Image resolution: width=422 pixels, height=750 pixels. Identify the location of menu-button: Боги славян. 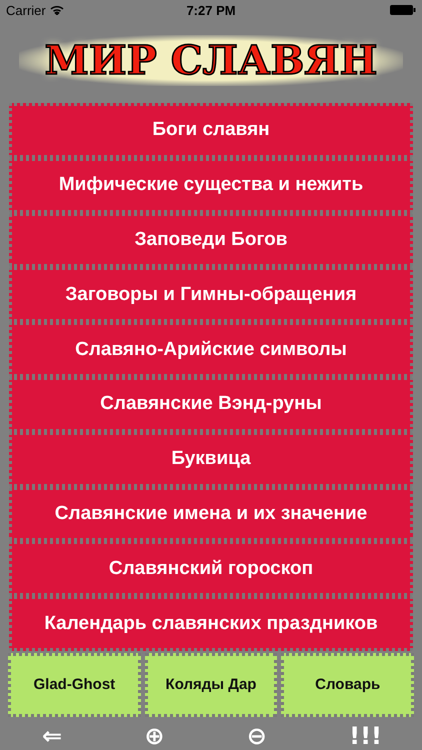
(211, 130).